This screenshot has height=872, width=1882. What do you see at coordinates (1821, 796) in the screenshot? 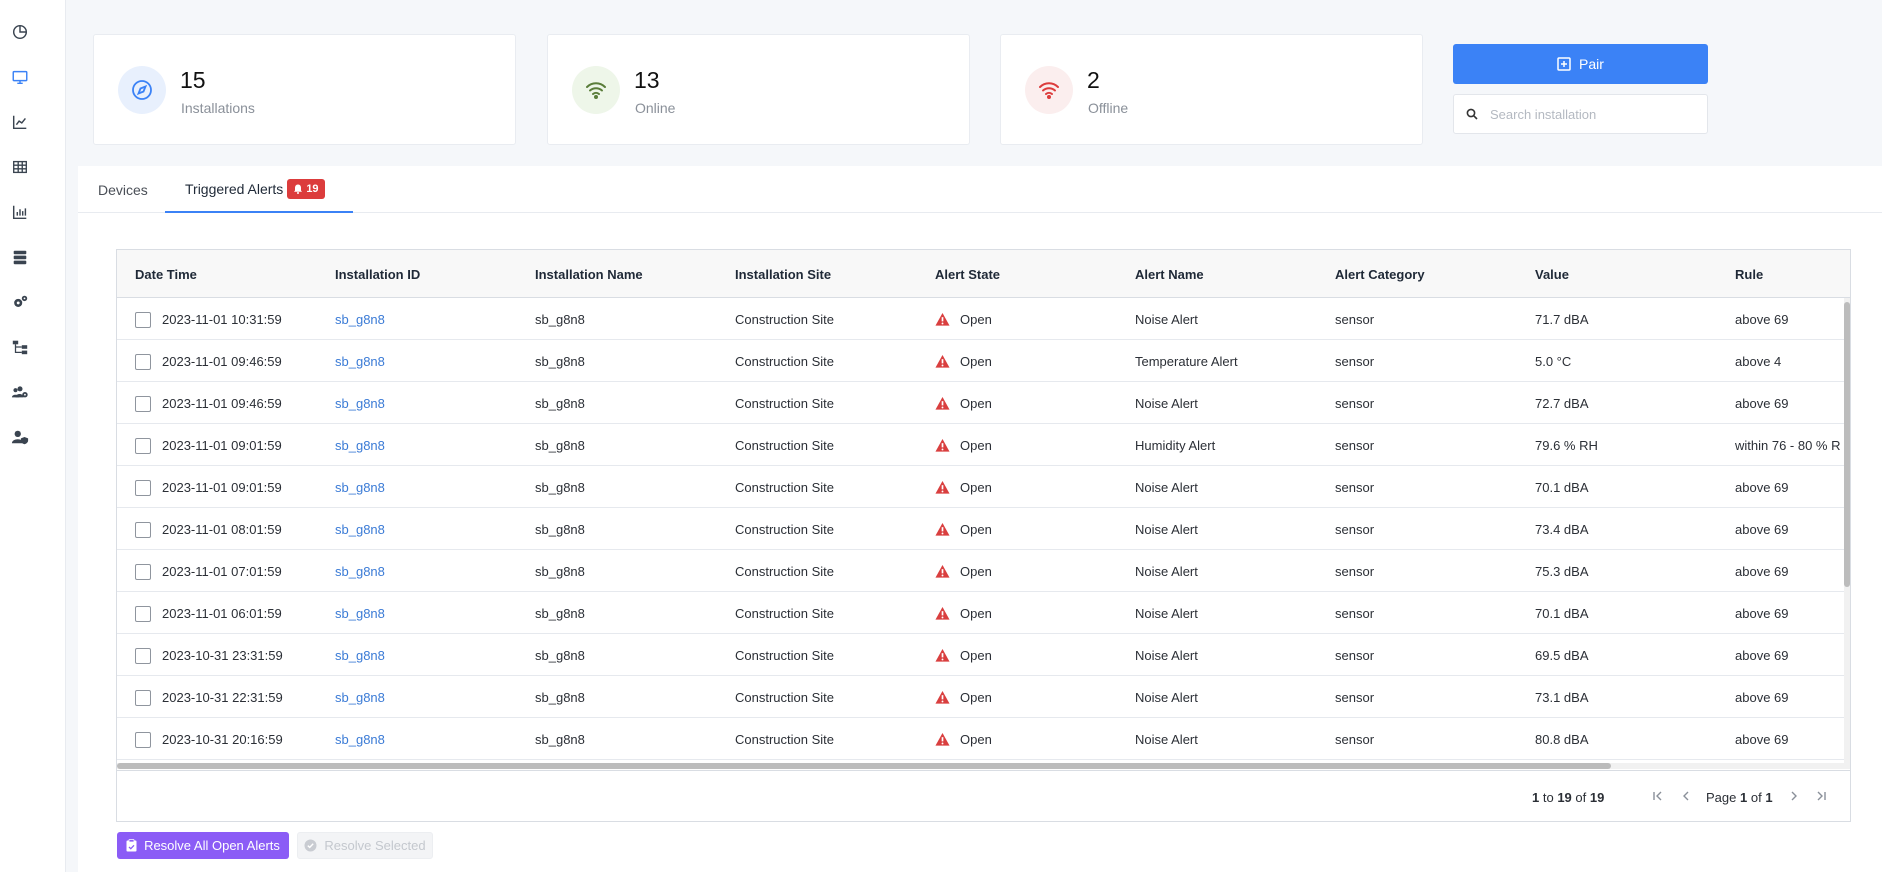
I see `last-page-icon` at bounding box center [1821, 796].